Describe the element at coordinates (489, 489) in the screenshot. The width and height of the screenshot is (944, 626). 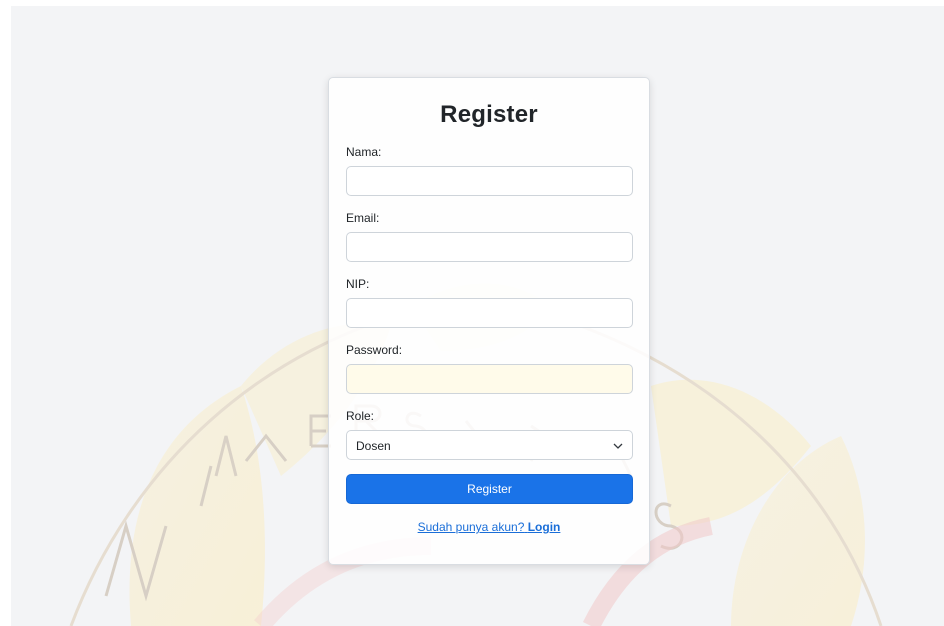
I see `register-button: Register` at that location.